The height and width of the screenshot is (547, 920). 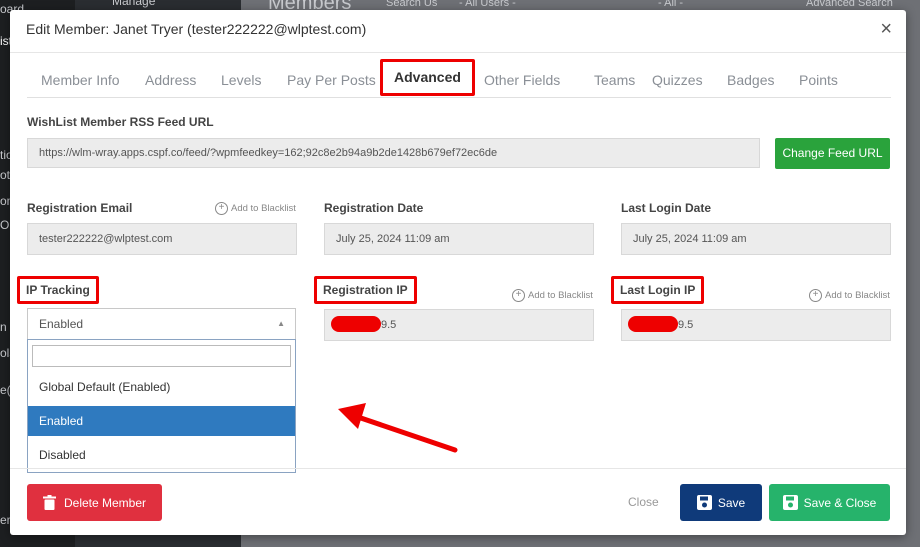 I want to click on users-filter: - All Users -, so click(x=487, y=4).